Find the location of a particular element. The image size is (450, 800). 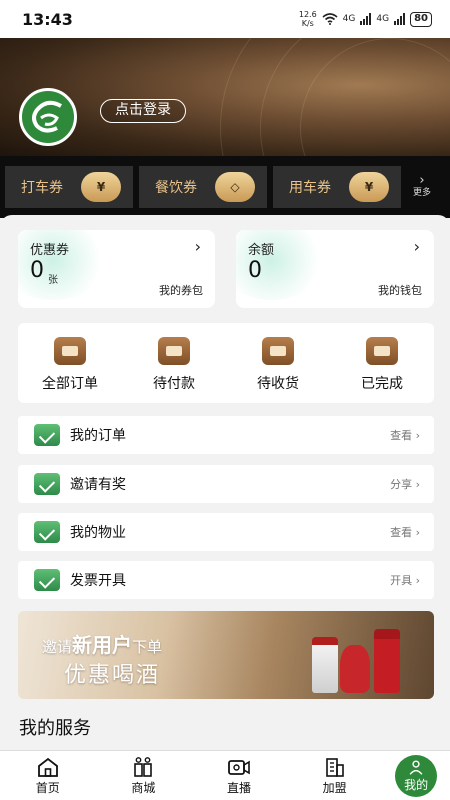

profile-header: 点击登录 is located at coordinates (225, 97).